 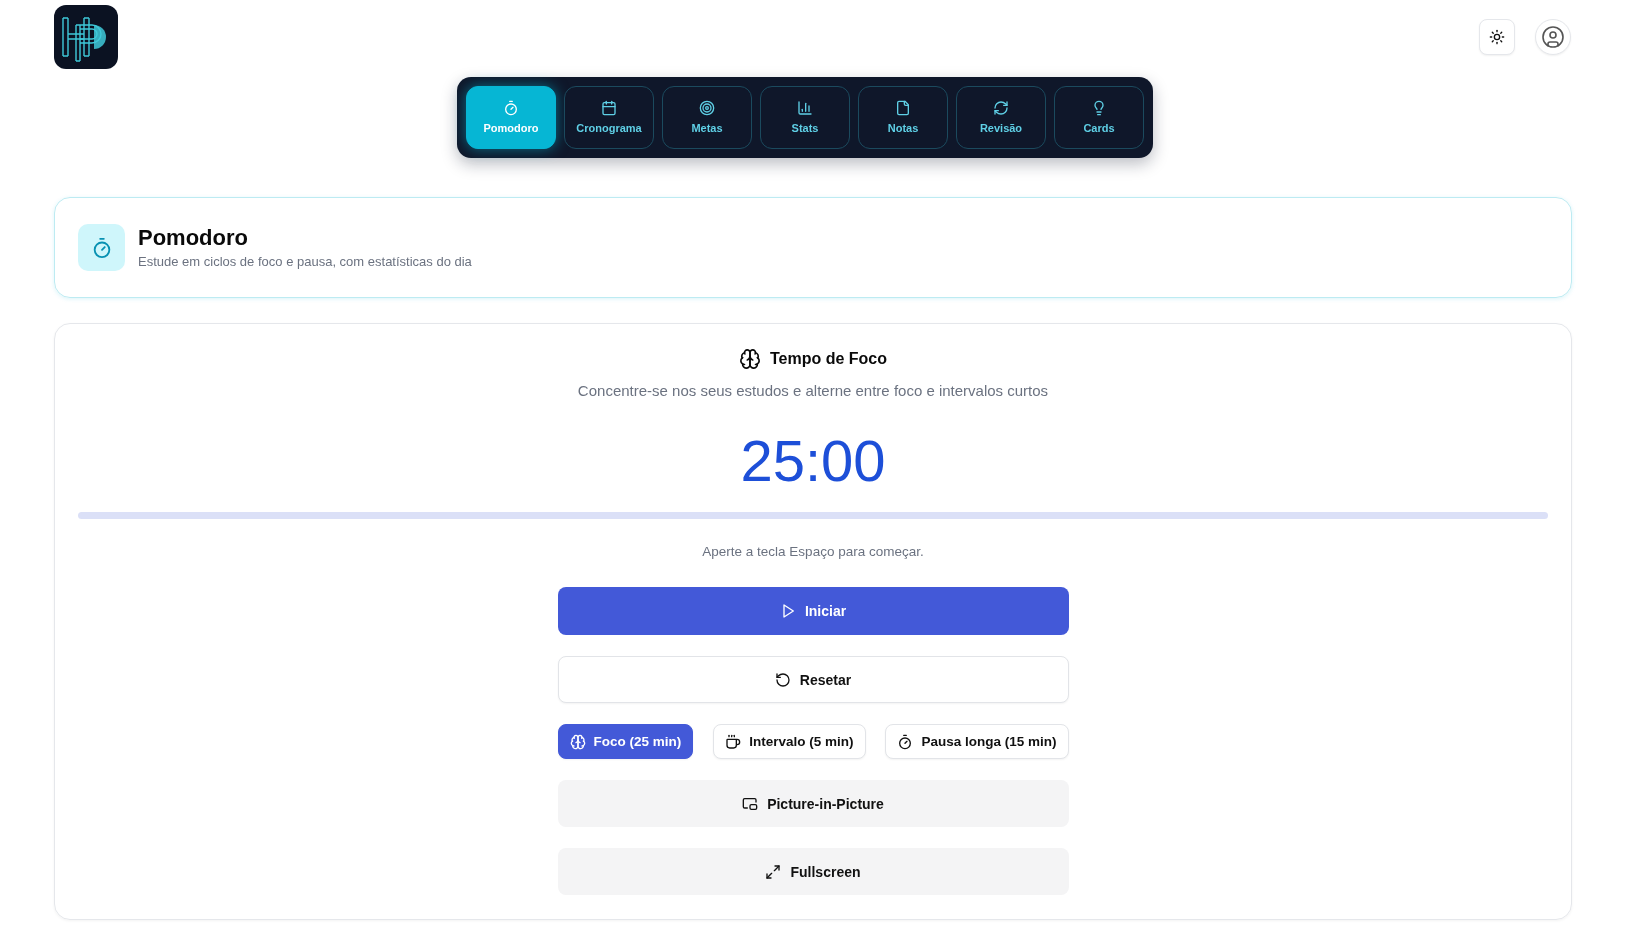 I want to click on coffee-cup-icon, so click(x=733, y=741).